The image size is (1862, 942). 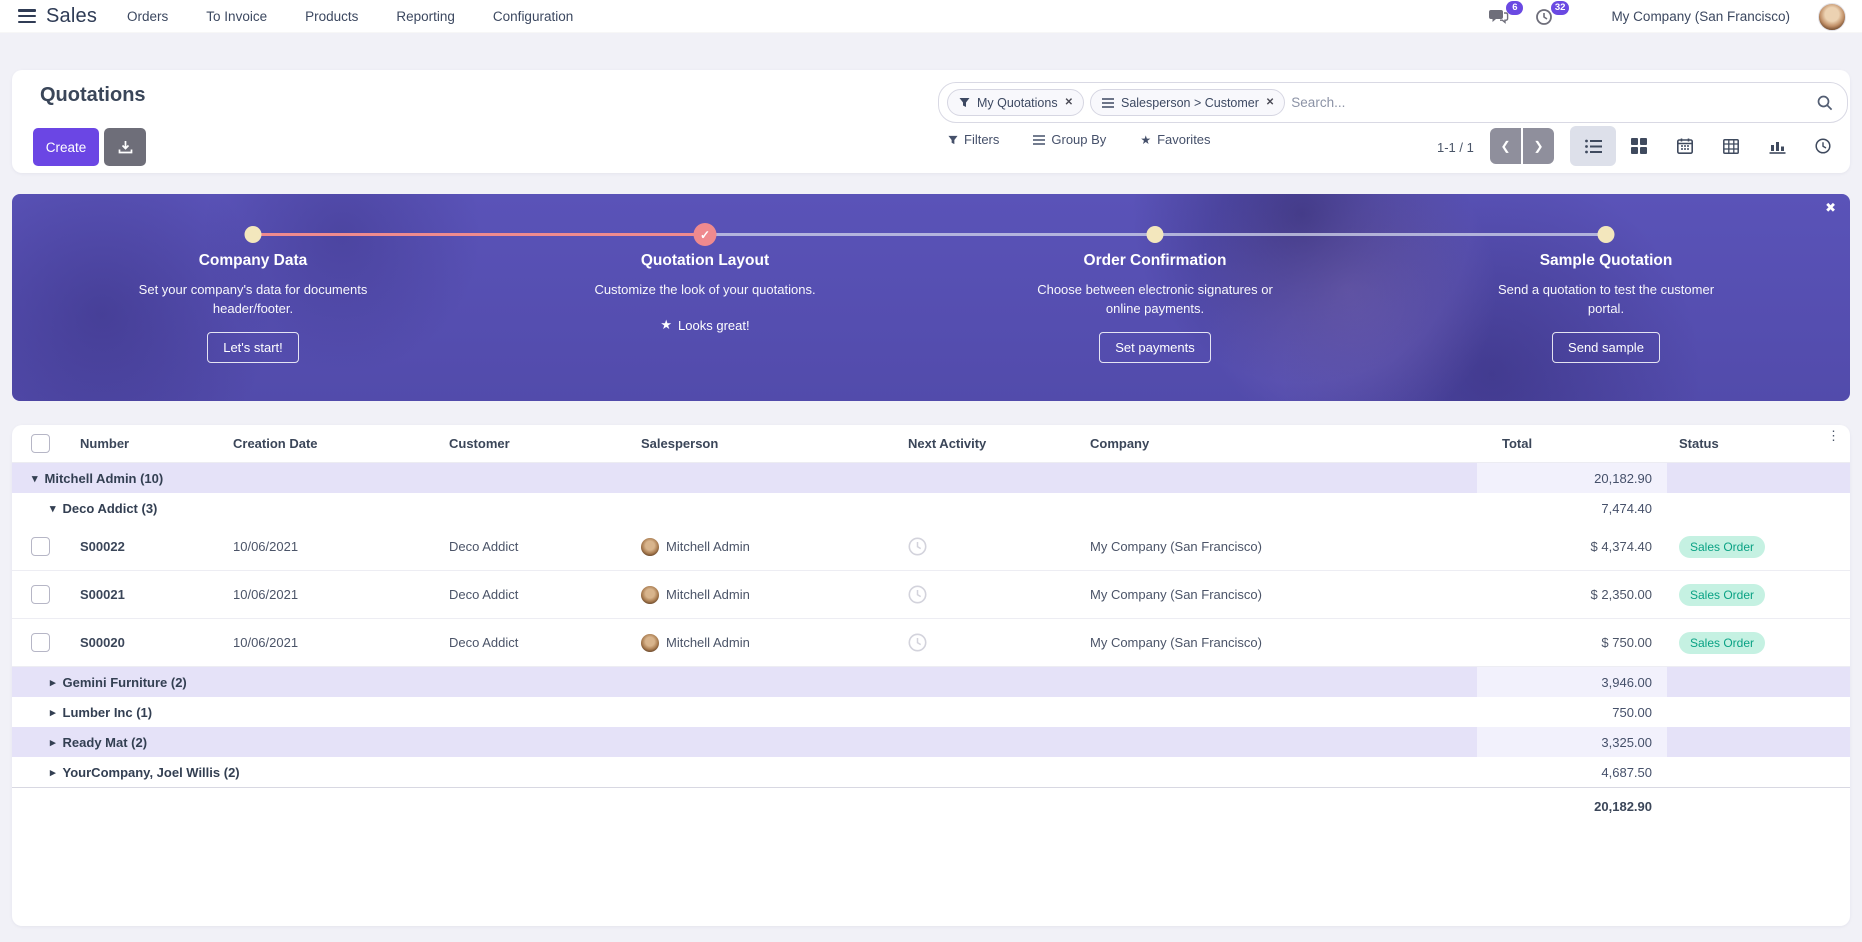 What do you see at coordinates (762, 443) in the screenshot?
I see `column-header-salesperson: Salesperson` at bounding box center [762, 443].